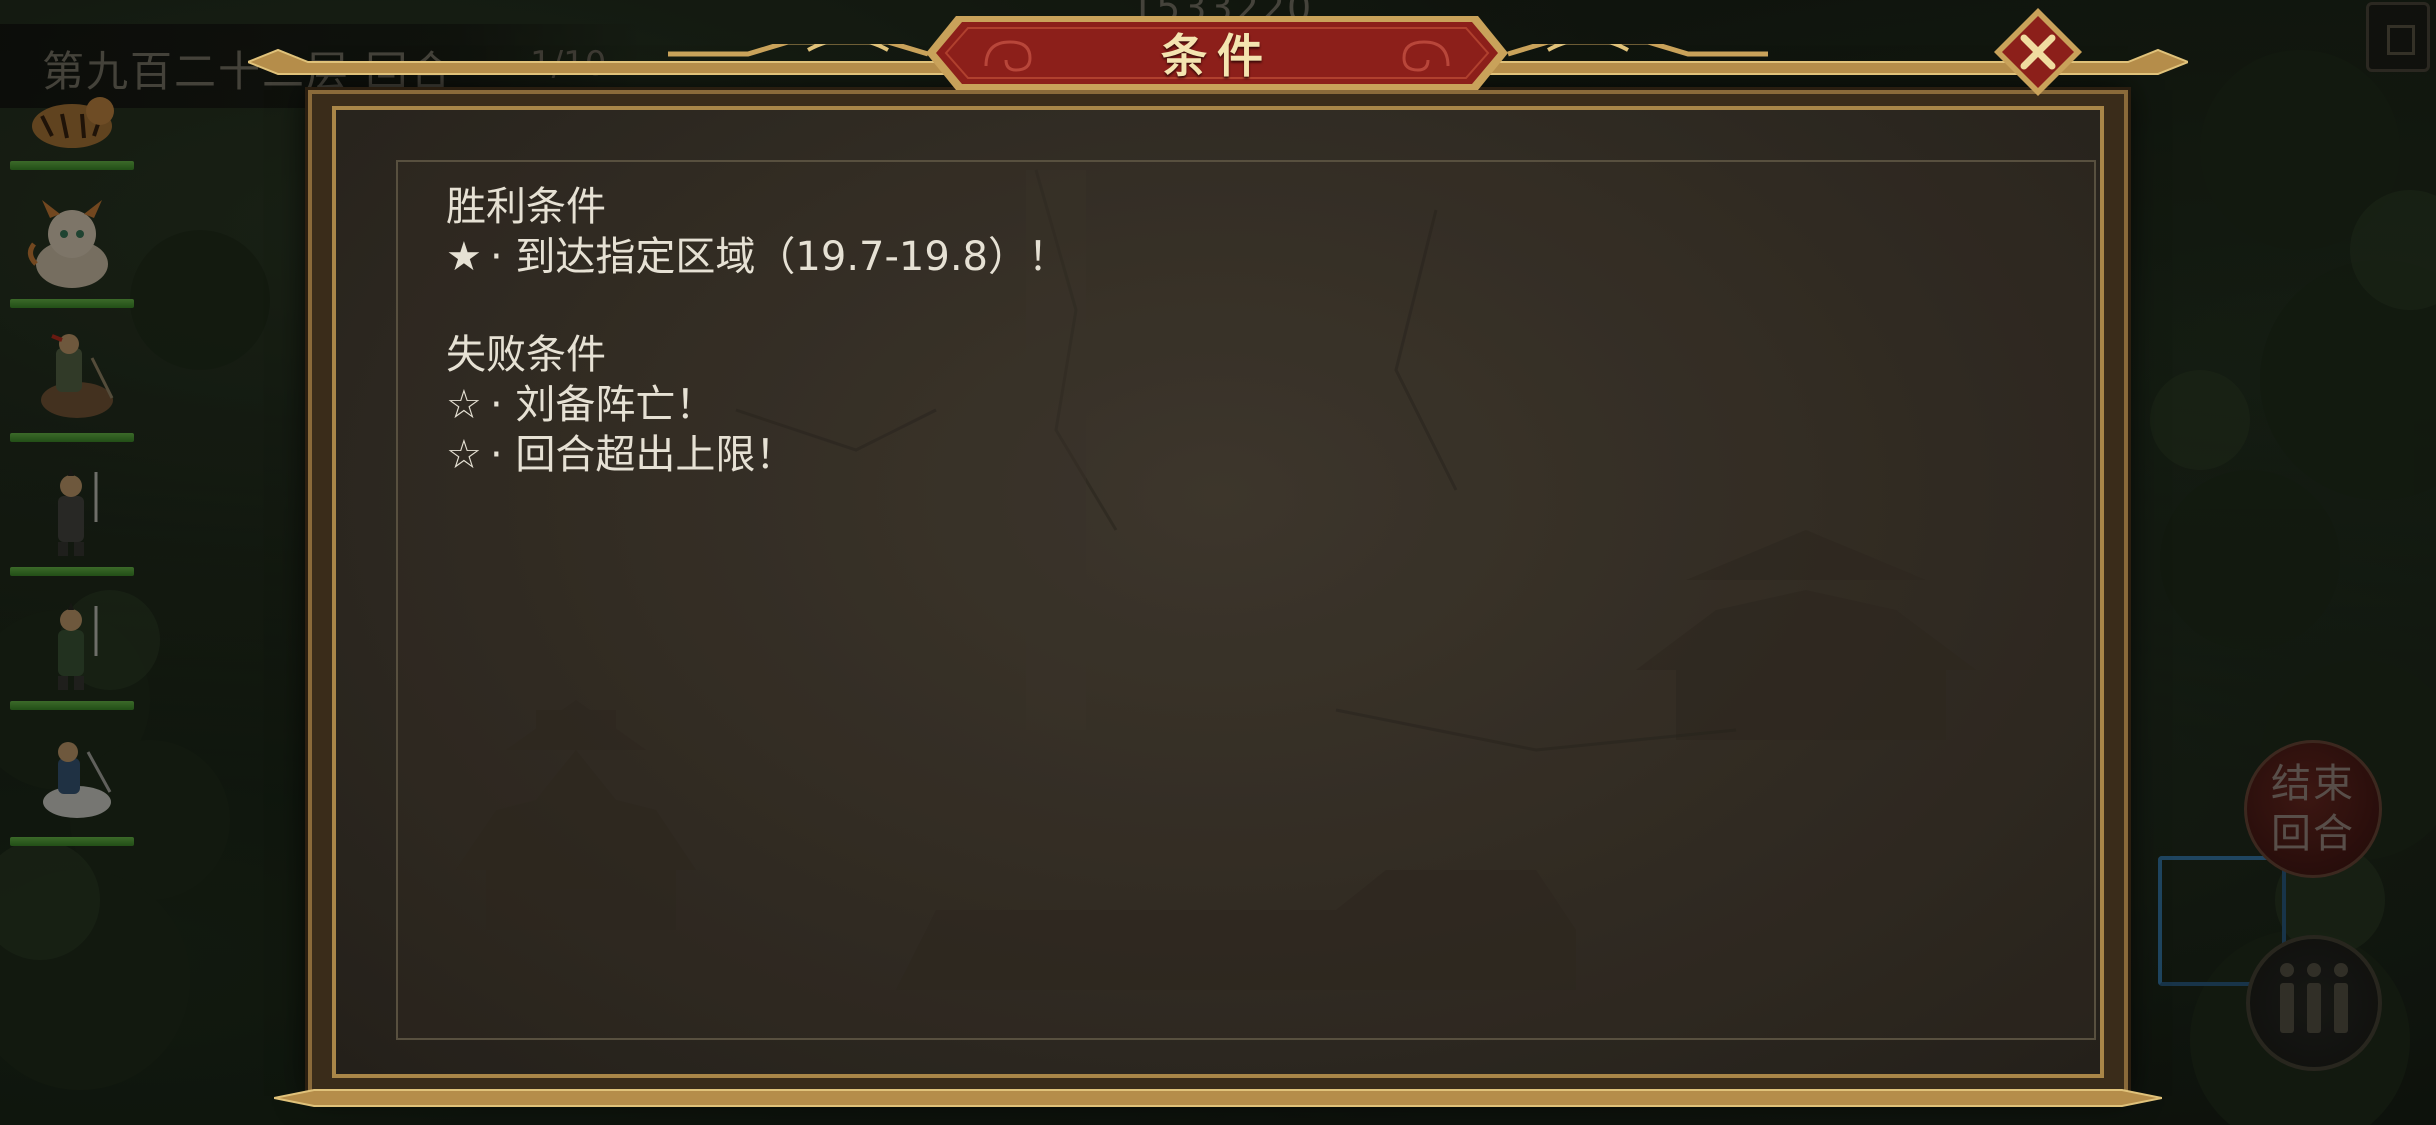  I want to click on defeat-heading: 失败条件, so click(526, 355).